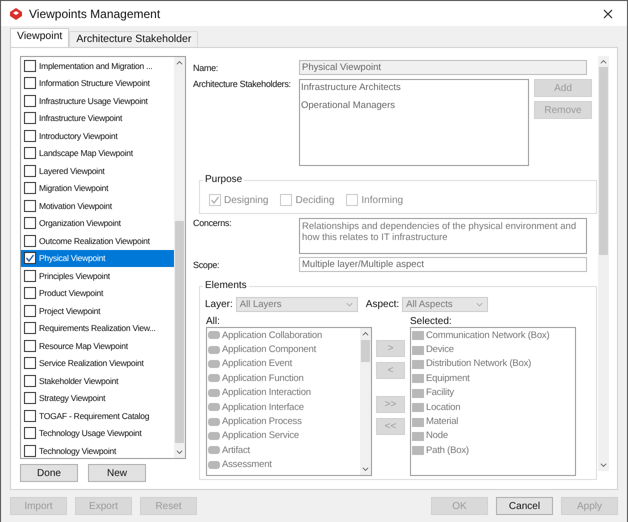  I want to click on concerns-field: Relationships and dependencies of the physical environment and how this relates to IT infrastructure, so click(443, 236).